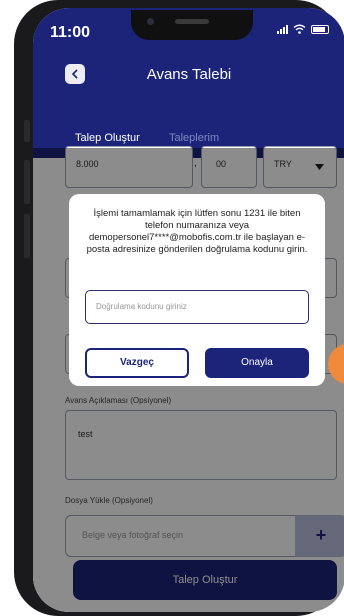  I want to click on volume-up-button, so click(27, 182).